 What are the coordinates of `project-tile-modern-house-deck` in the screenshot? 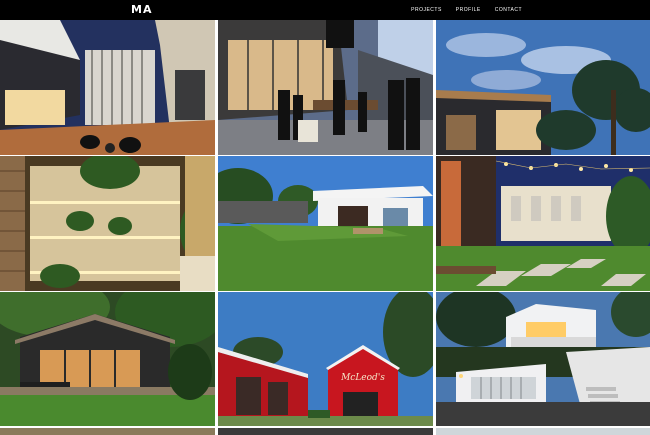 It's located at (107, 87).